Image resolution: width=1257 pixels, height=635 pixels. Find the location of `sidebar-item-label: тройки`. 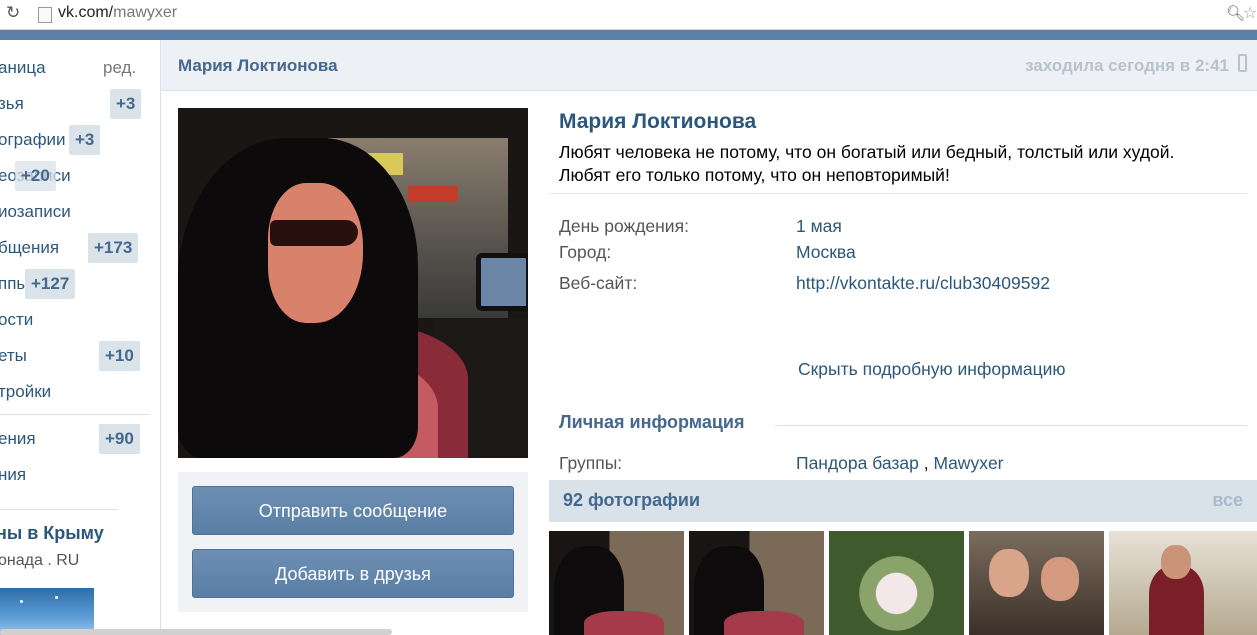

sidebar-item-label: тройки is located at coordinates (26, 391).